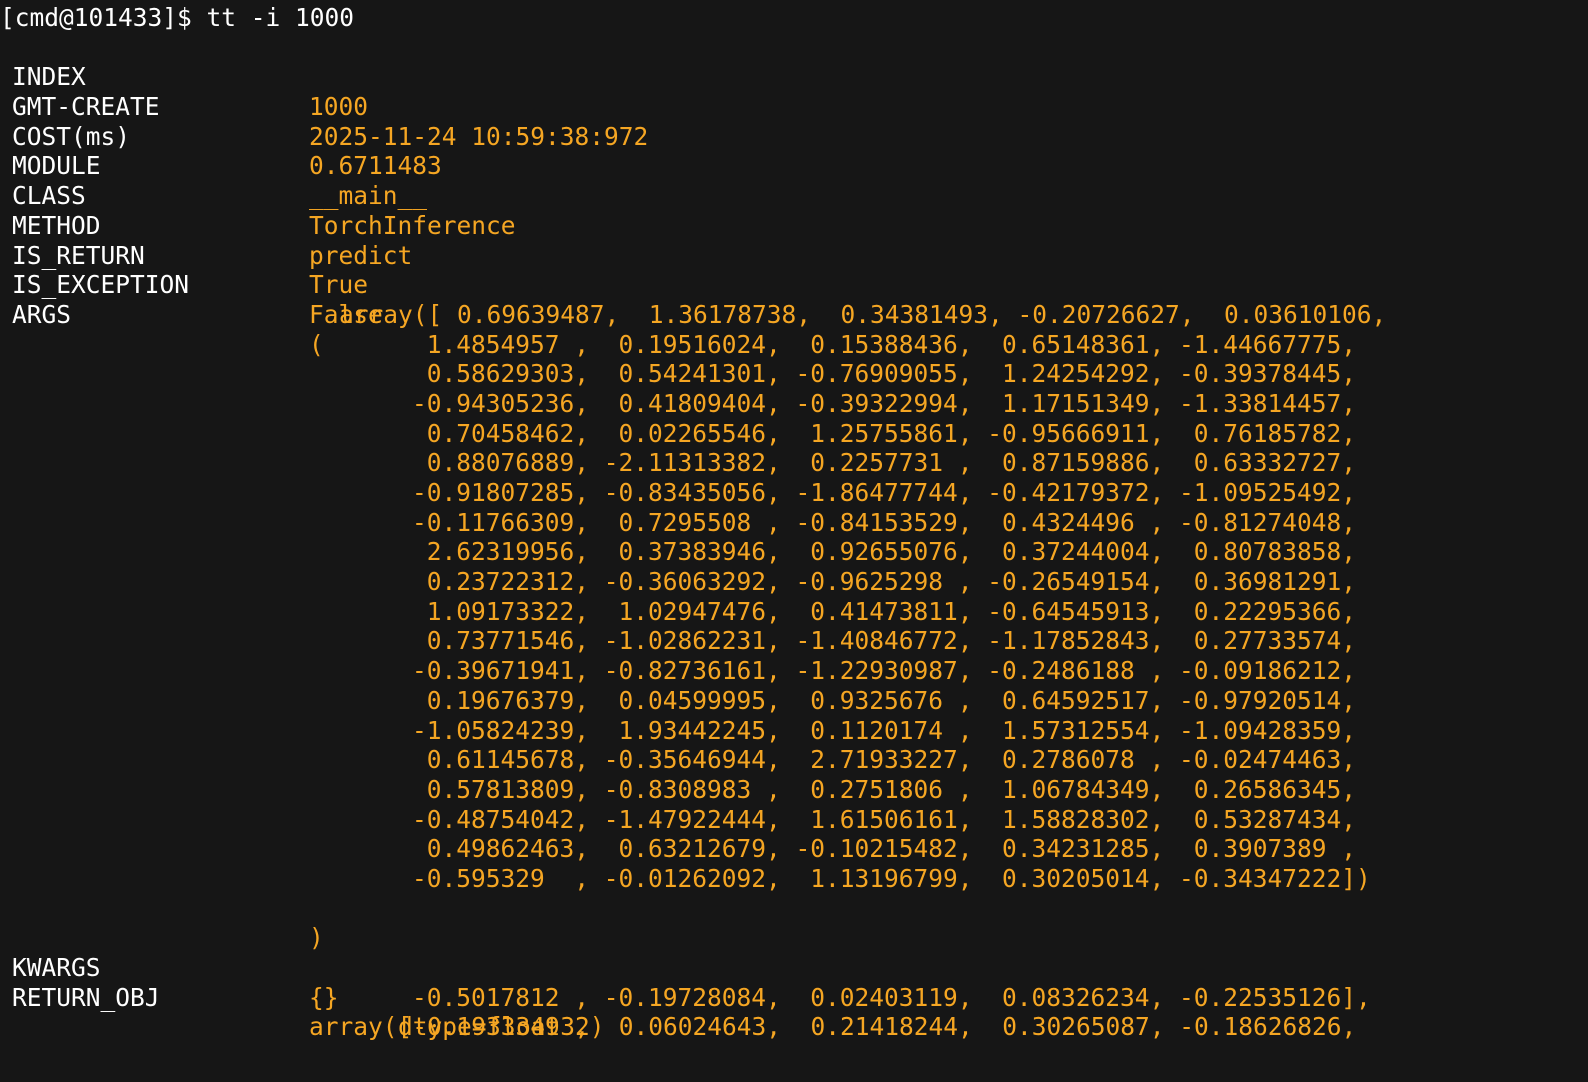  I want to click on field-row-args: ARGS (, so click(794, 314).